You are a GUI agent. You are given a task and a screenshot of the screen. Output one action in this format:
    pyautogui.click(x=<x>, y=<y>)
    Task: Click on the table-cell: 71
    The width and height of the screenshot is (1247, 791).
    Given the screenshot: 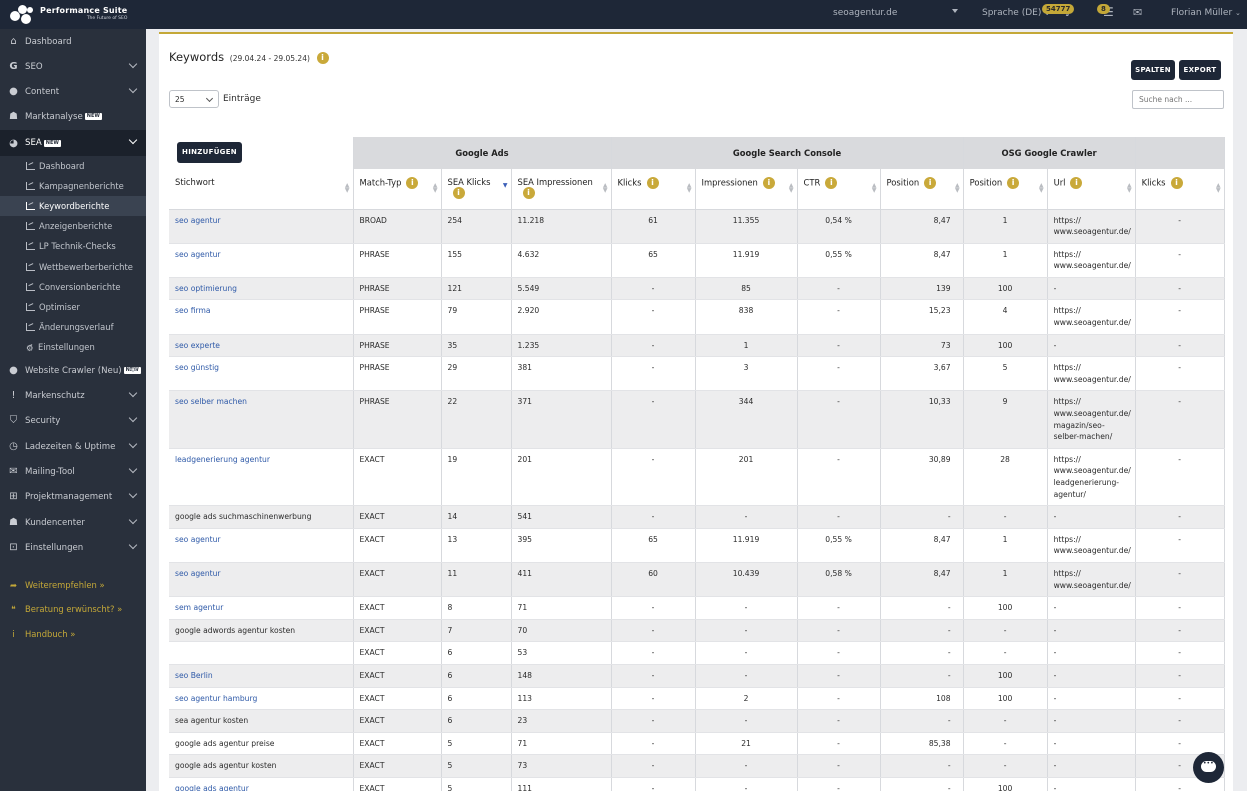 What is the action you would take?
    pyautogui.click(x=561, y=608)
    